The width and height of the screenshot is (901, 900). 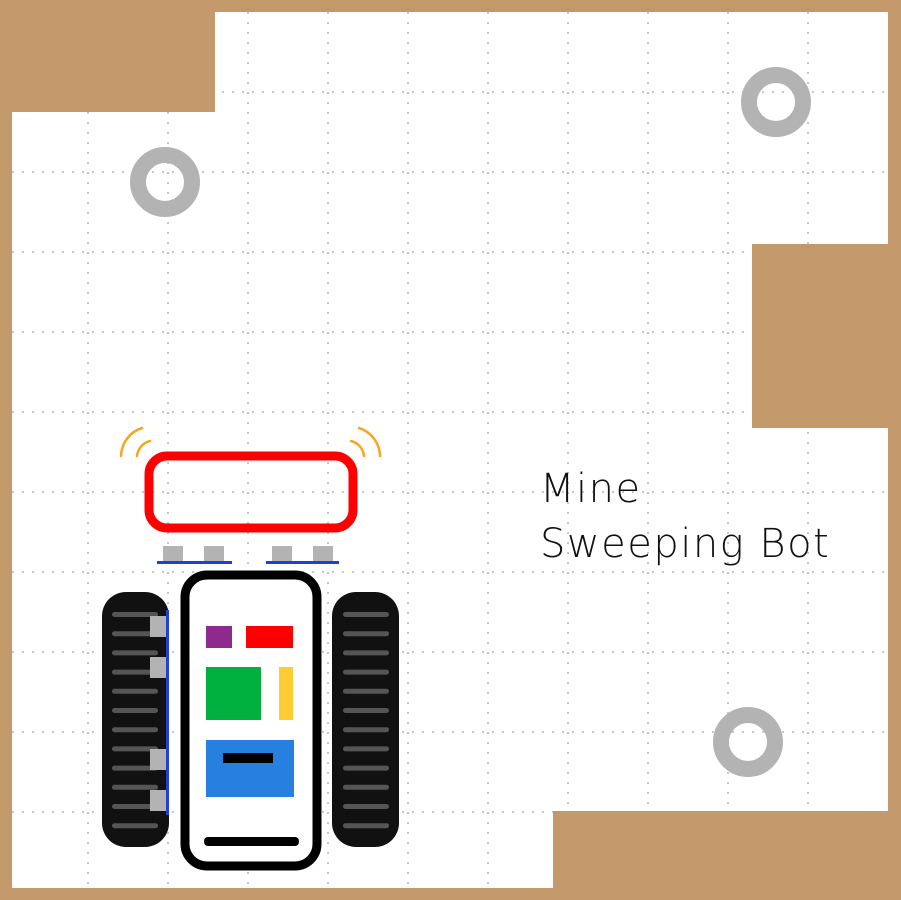 I want to click on front-sensors, so click(x=248, y=555).